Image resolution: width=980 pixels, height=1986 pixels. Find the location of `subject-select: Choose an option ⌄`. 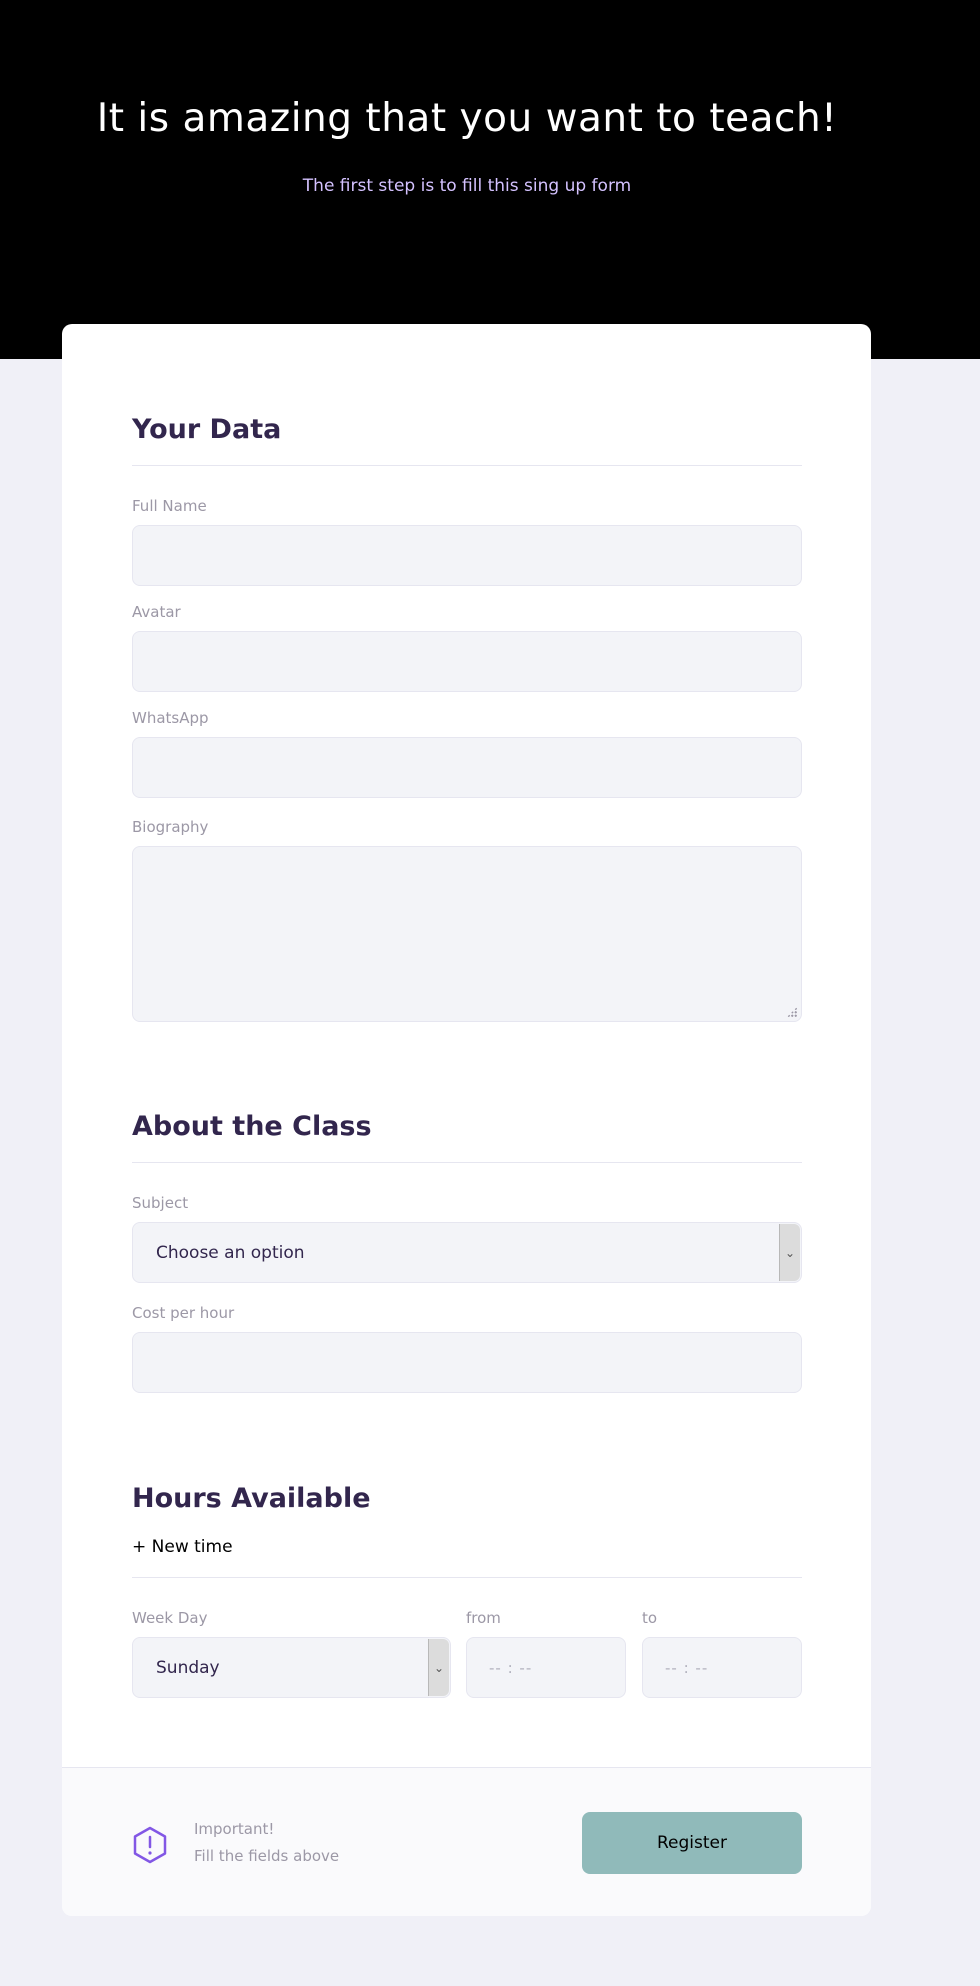

subject-select: Choose an option ⌄ is located at coordinates (467, 1252).